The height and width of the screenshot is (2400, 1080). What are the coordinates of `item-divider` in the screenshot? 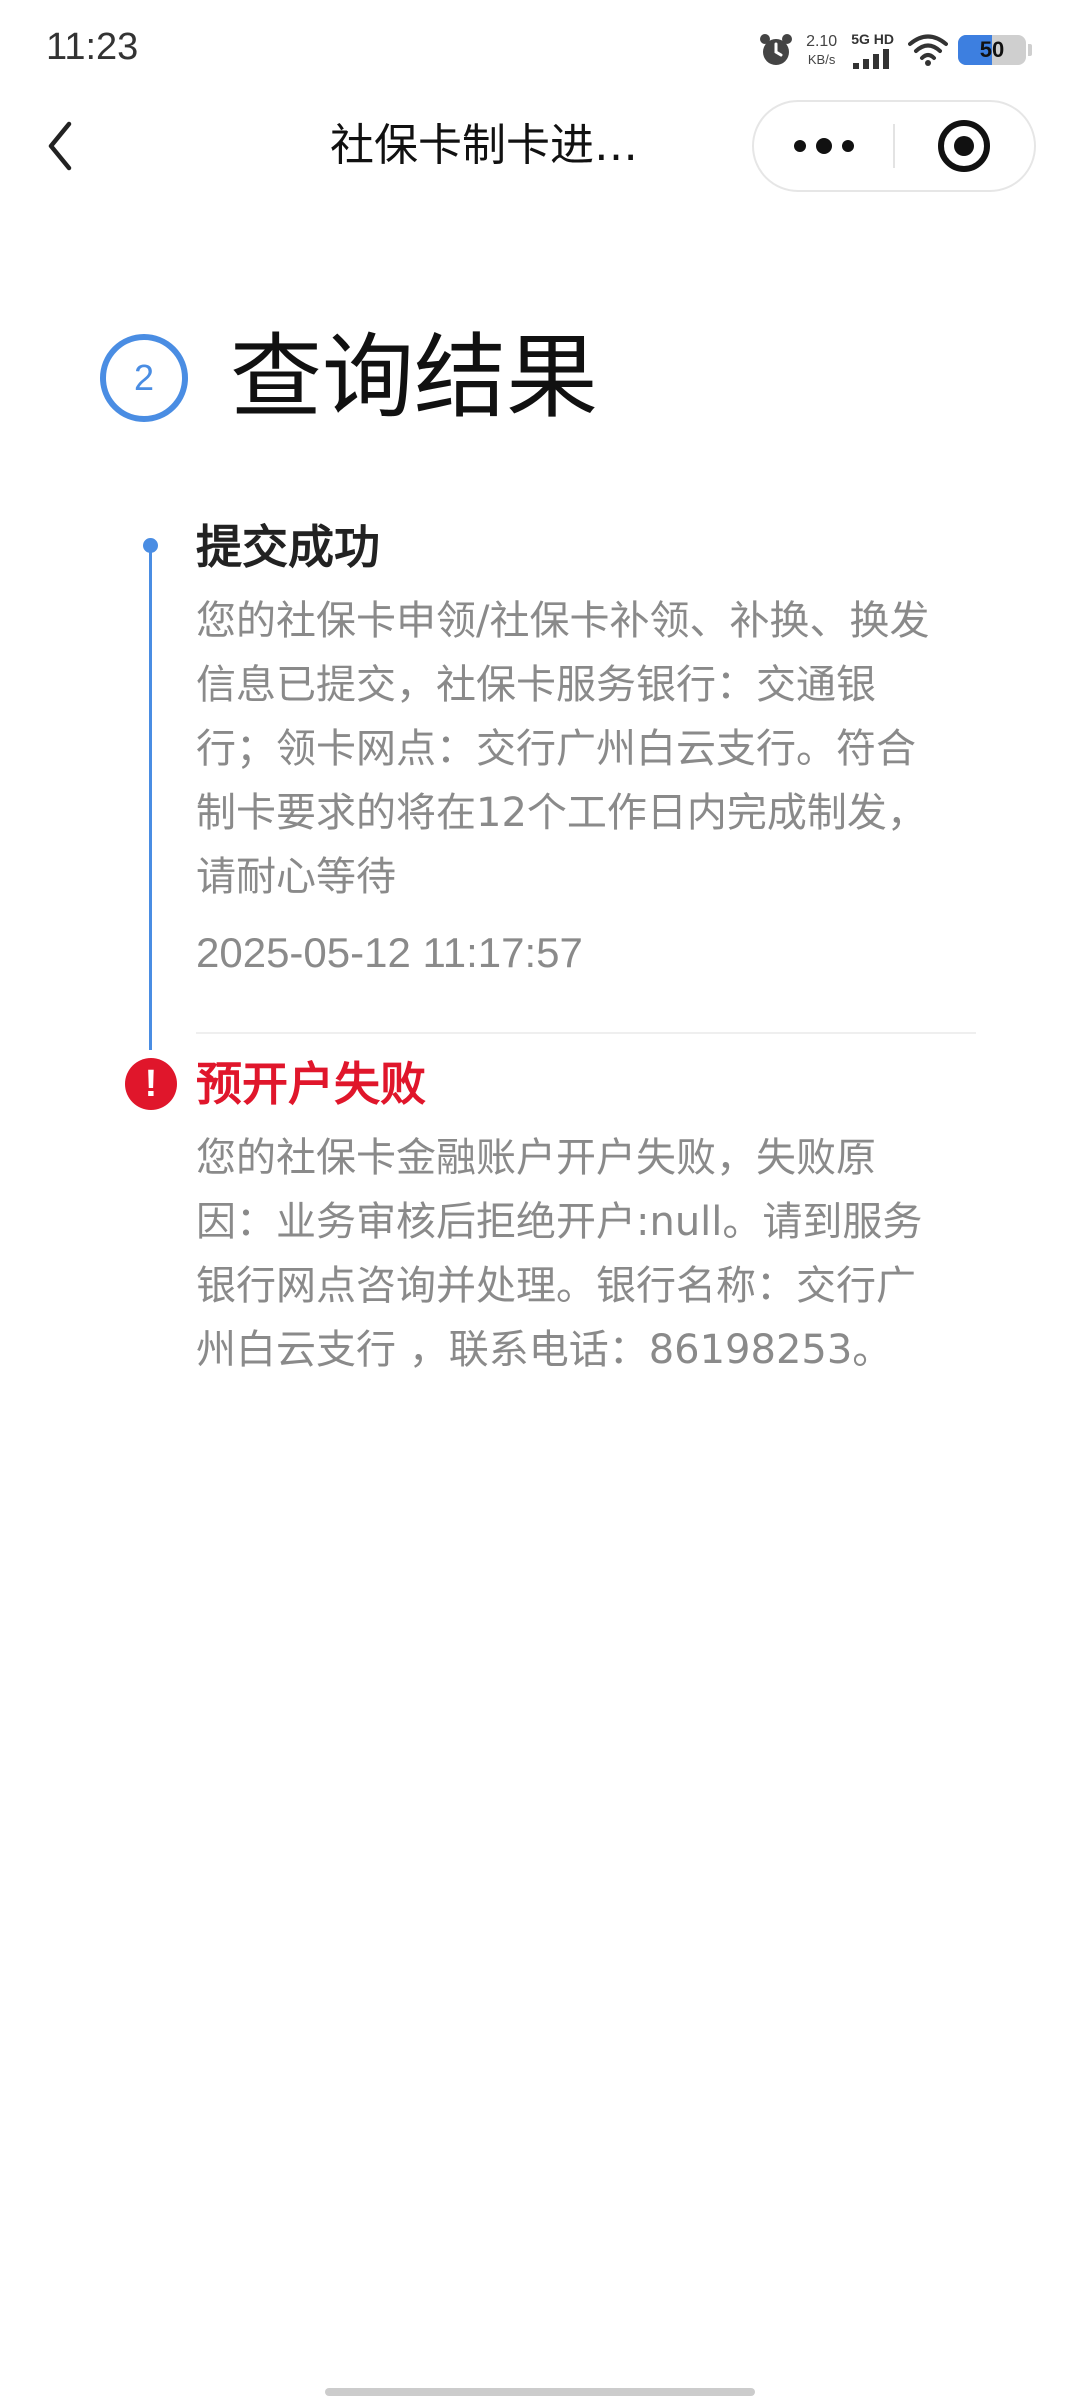 It's located at (586, 1033).